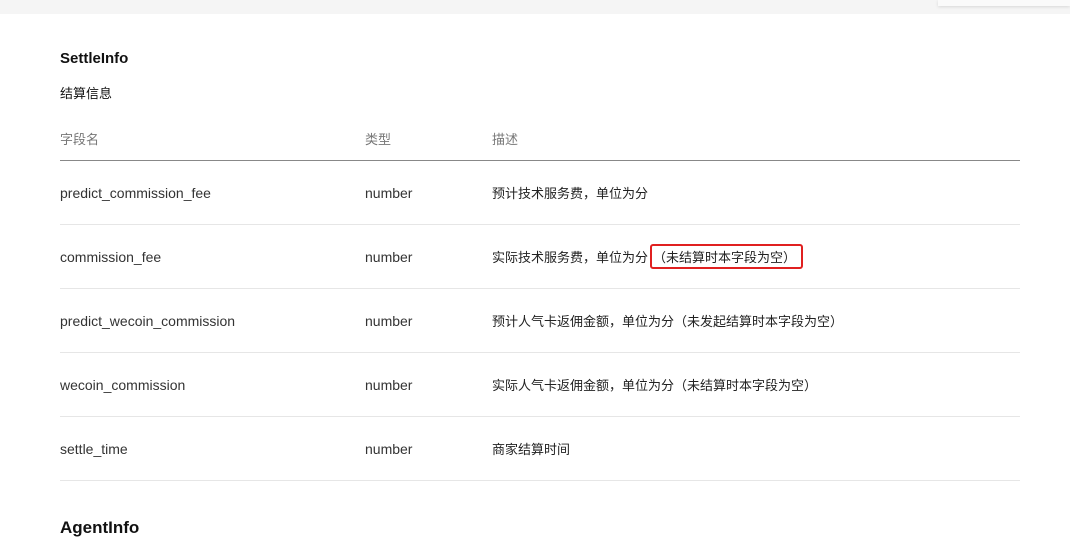 This screenshot has width=1070, height=538. What do you see at coordinates (727, 256) in the screenshot?
I see `highlighted-note: （未结算时本字段为空）` at bounding box center [727, 256].